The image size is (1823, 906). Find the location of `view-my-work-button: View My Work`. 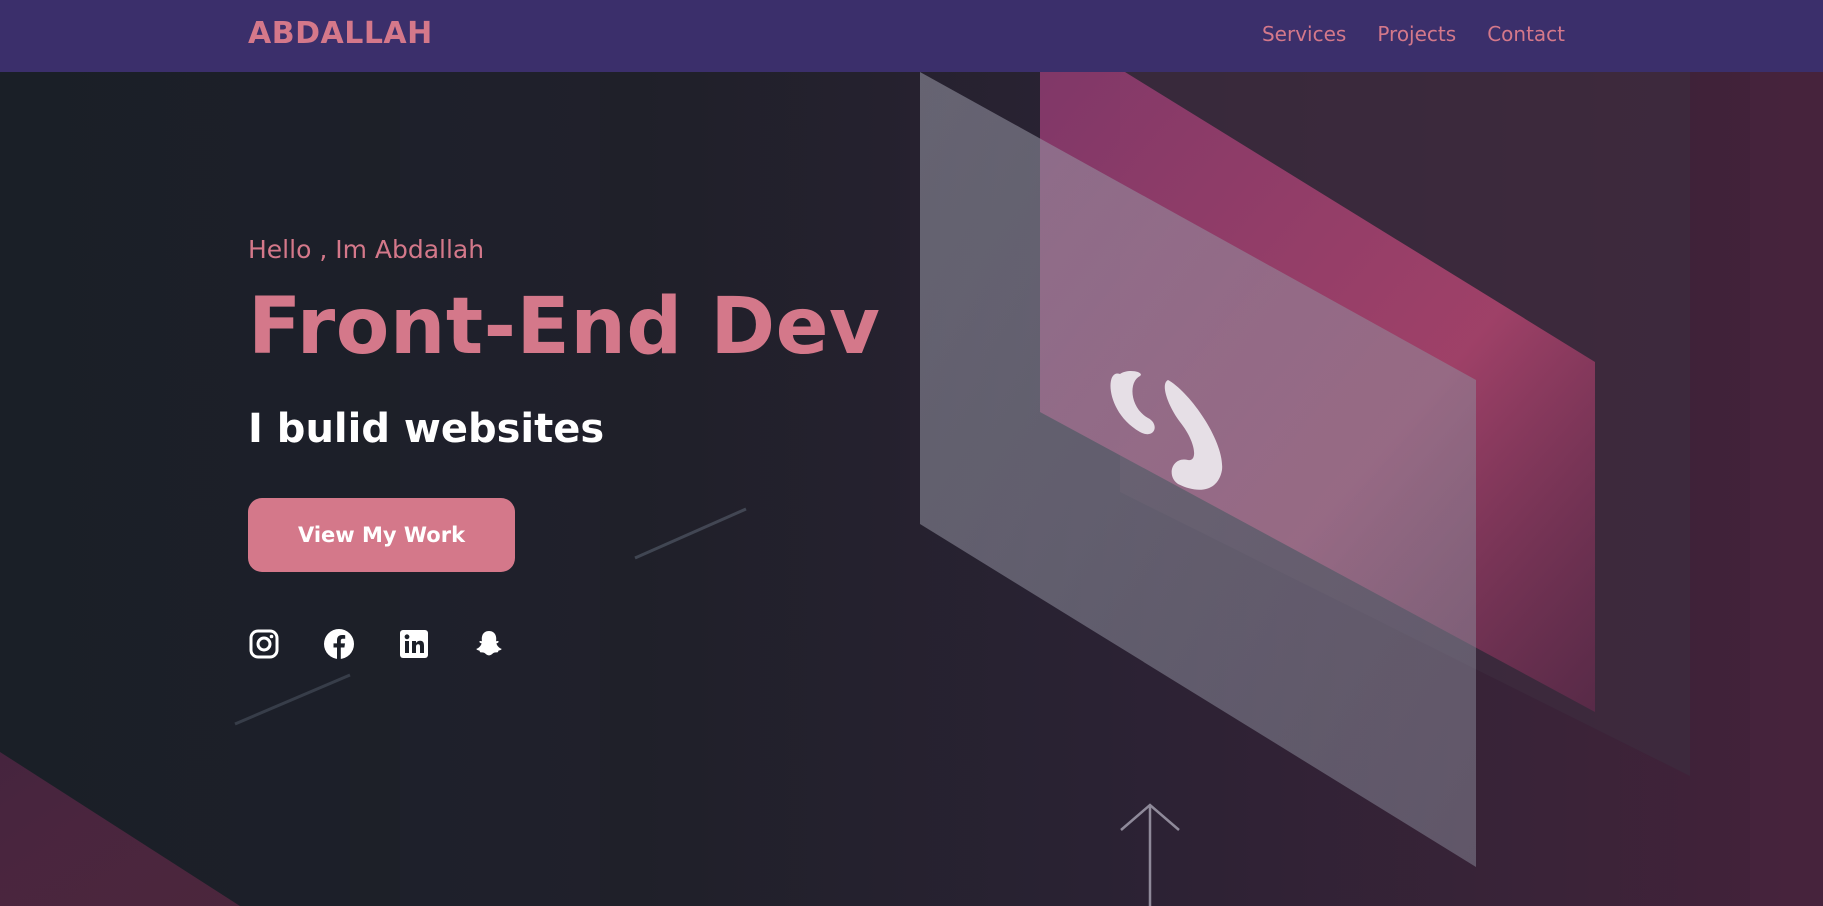

view-my-work-button: View My Work is located at coordinates (381, 535).